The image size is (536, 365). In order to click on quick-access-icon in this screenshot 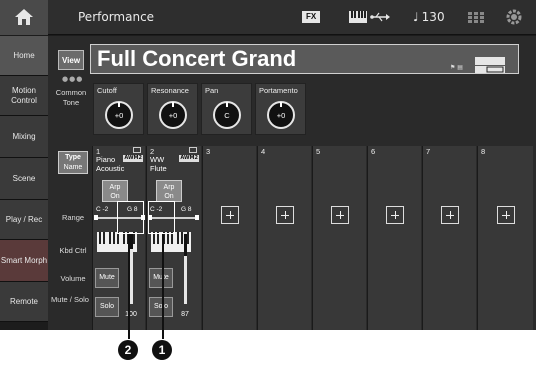, I will do `click(476, 17)`.